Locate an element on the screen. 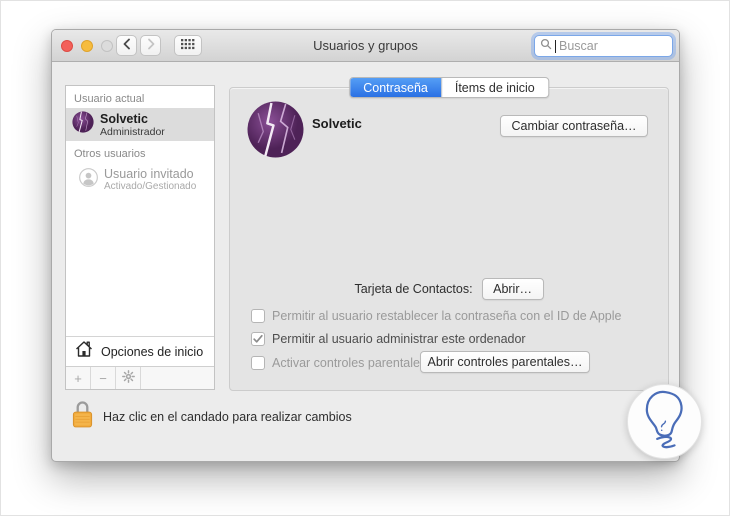 This screenshot has width=730, height=516. close-button is located at coordinates (67, 46).